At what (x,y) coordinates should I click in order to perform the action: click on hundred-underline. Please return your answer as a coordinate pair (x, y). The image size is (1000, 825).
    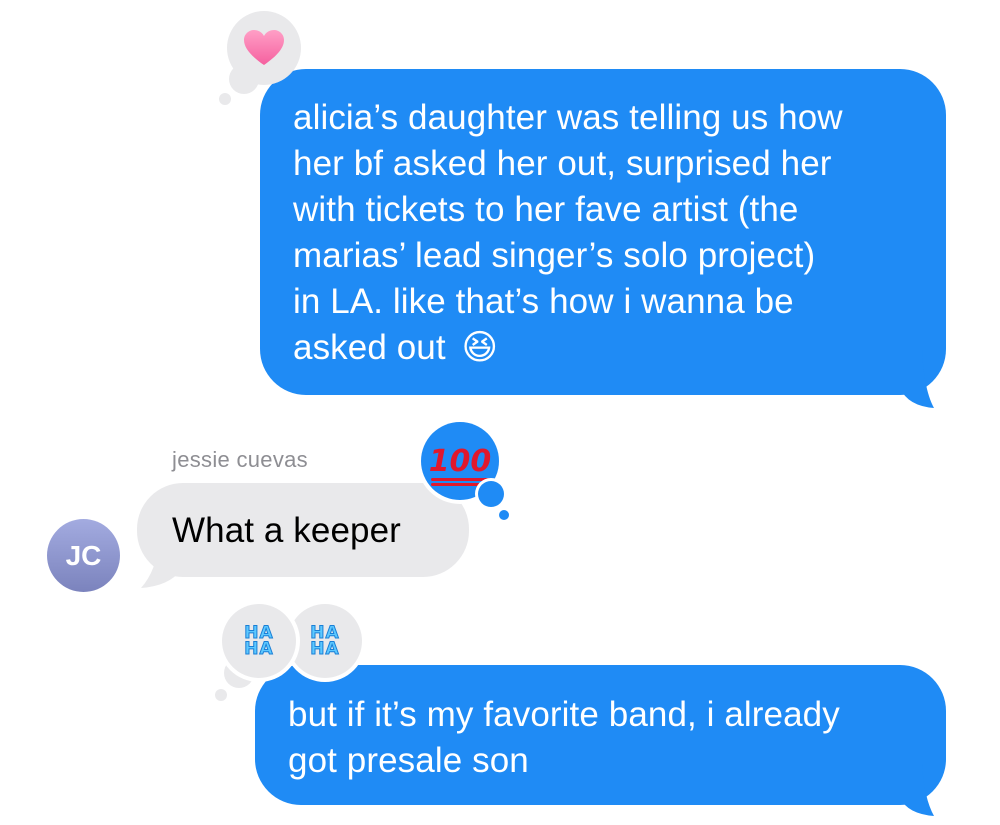
    Looking at the image, I should click on (461, 479).